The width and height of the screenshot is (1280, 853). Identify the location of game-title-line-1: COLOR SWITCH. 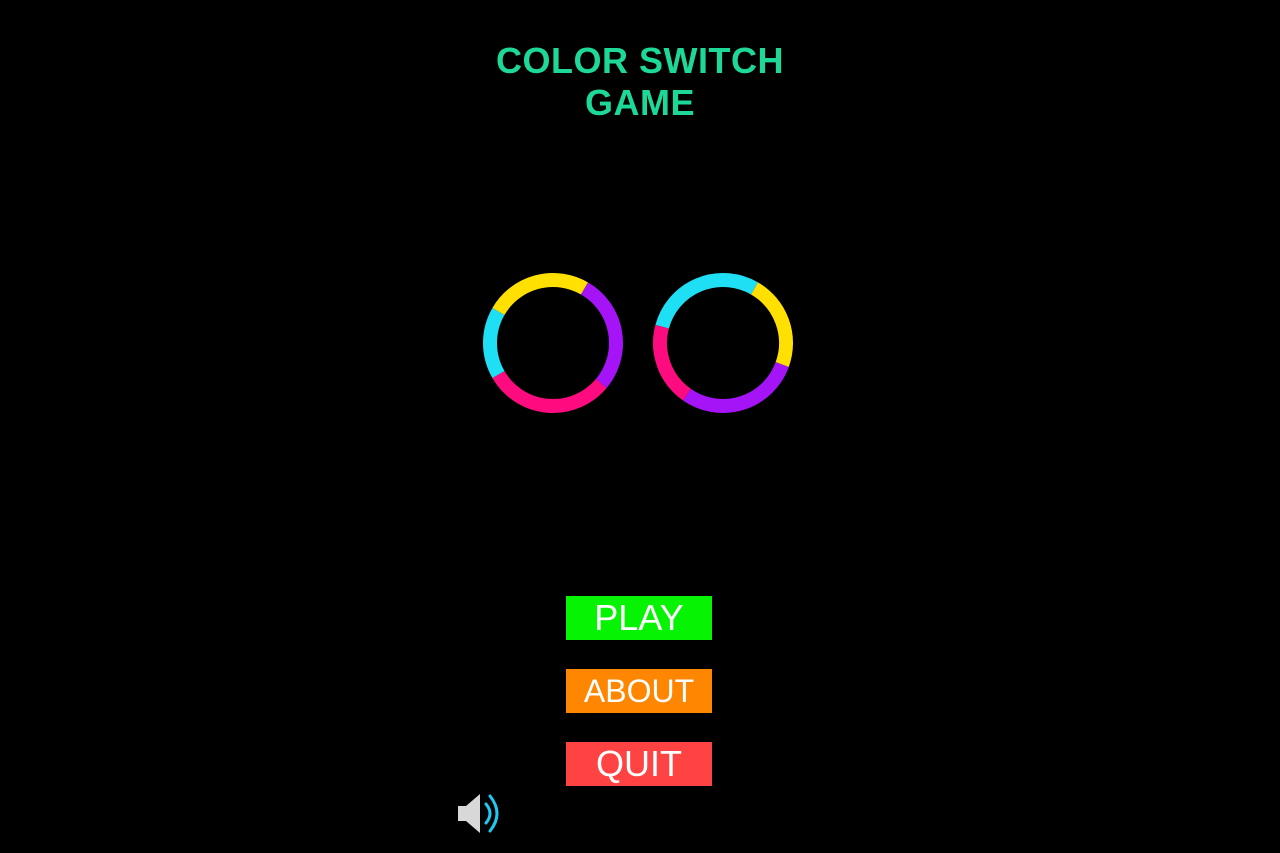
(640, 60).